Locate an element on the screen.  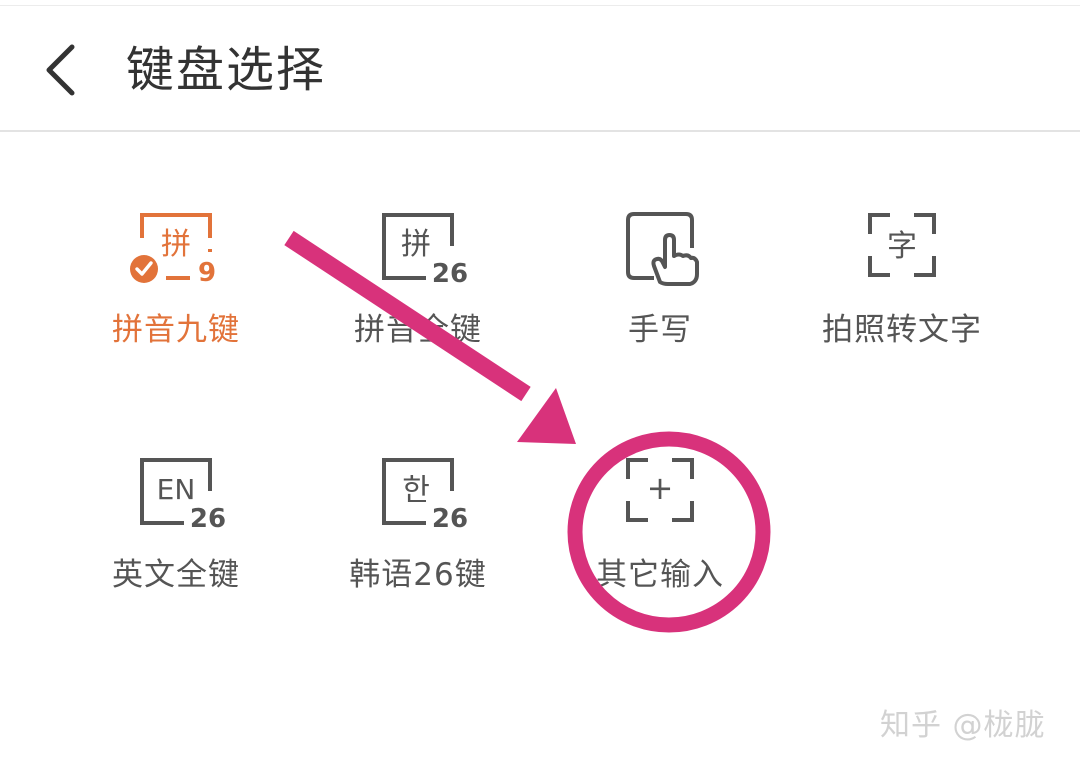
keyboard-label: 手写 is located at coordinates (660, 330).